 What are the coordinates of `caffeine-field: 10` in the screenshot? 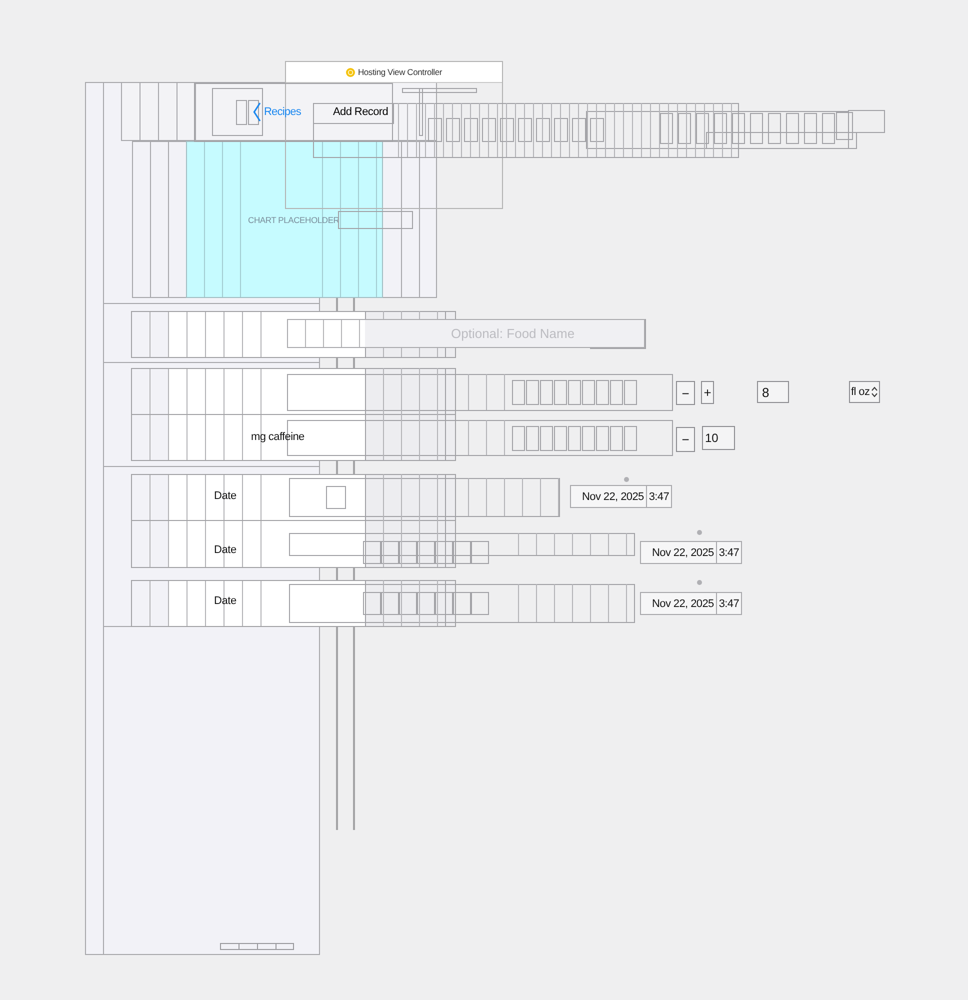 It's located at (718, 438).